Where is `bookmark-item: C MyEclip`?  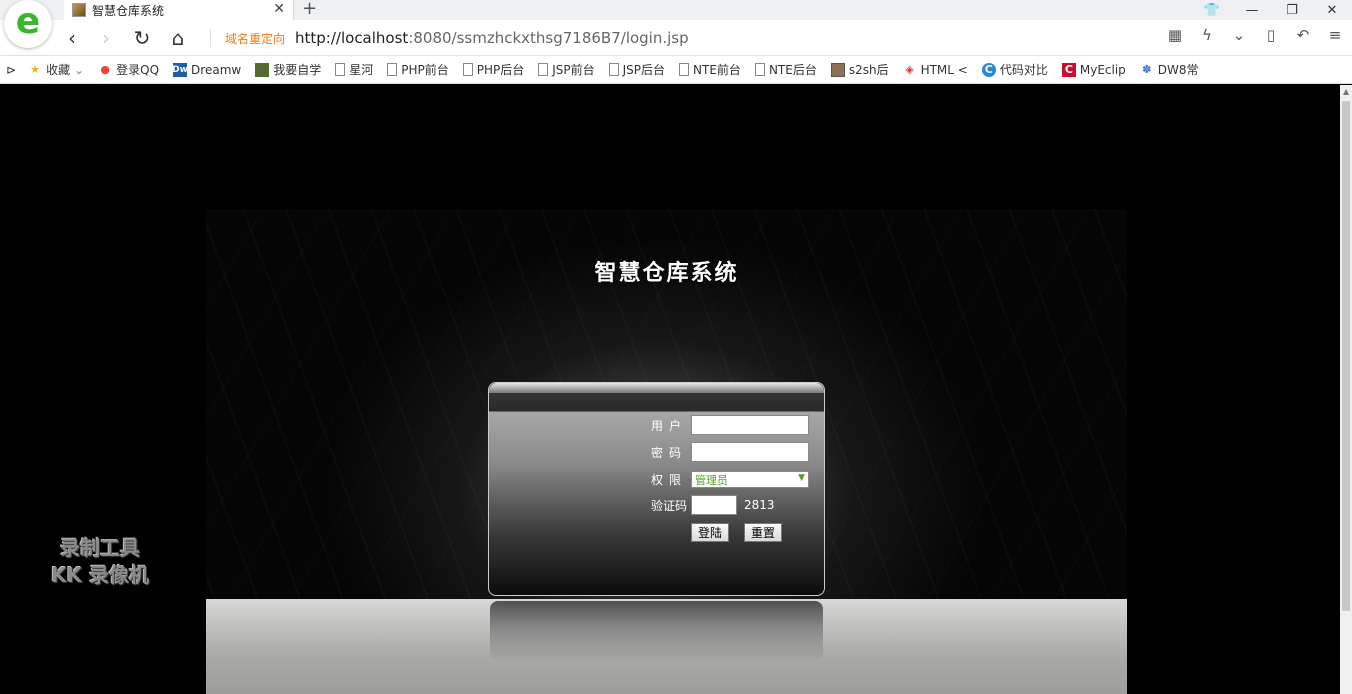
bookmark-item: C MyEclip is located at coordinates (1093, 69).